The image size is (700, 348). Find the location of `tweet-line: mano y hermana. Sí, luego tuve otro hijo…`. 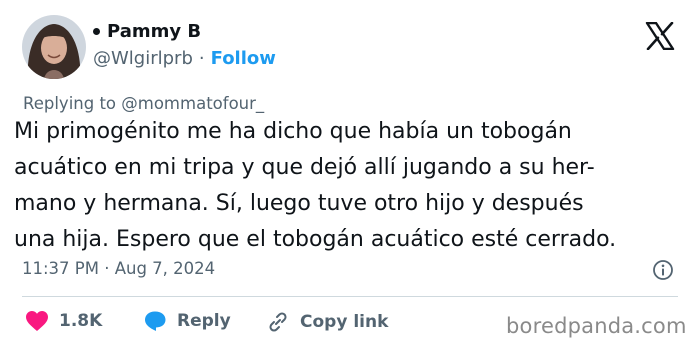

tweet-line: mano y hermana. Sí, luego tuve otro hijo… is located at coordinates (299, 203).